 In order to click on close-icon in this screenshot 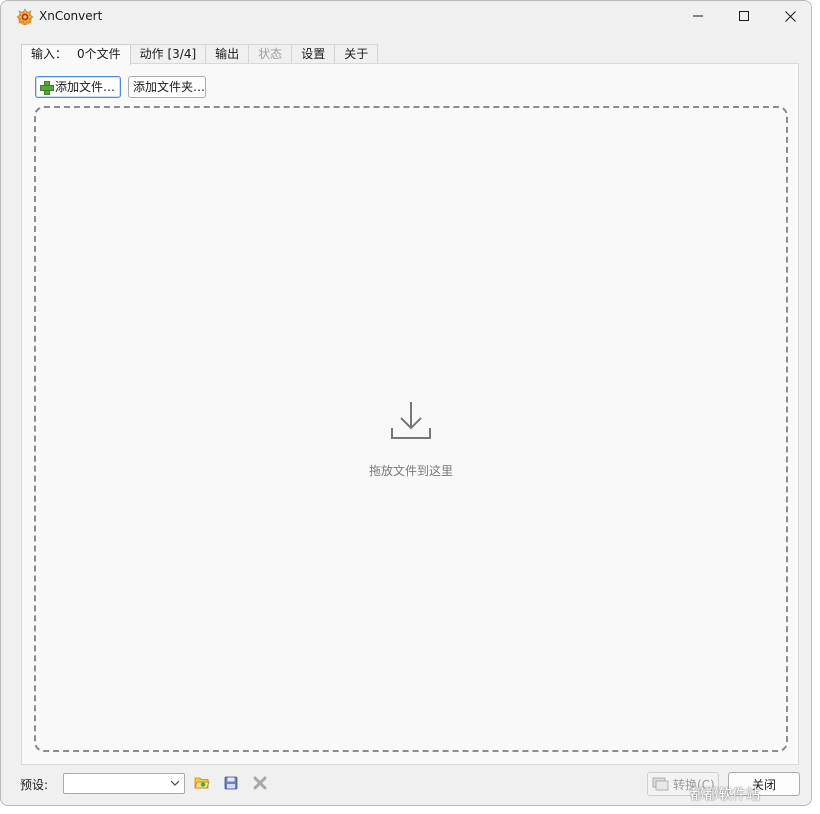, I will do `click(790, 16)`.